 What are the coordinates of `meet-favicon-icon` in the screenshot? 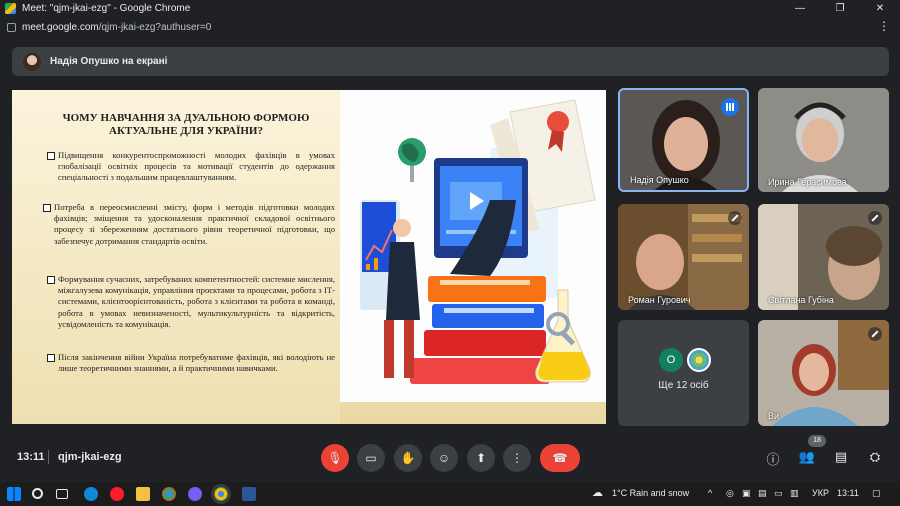 It's located at (10, 8).